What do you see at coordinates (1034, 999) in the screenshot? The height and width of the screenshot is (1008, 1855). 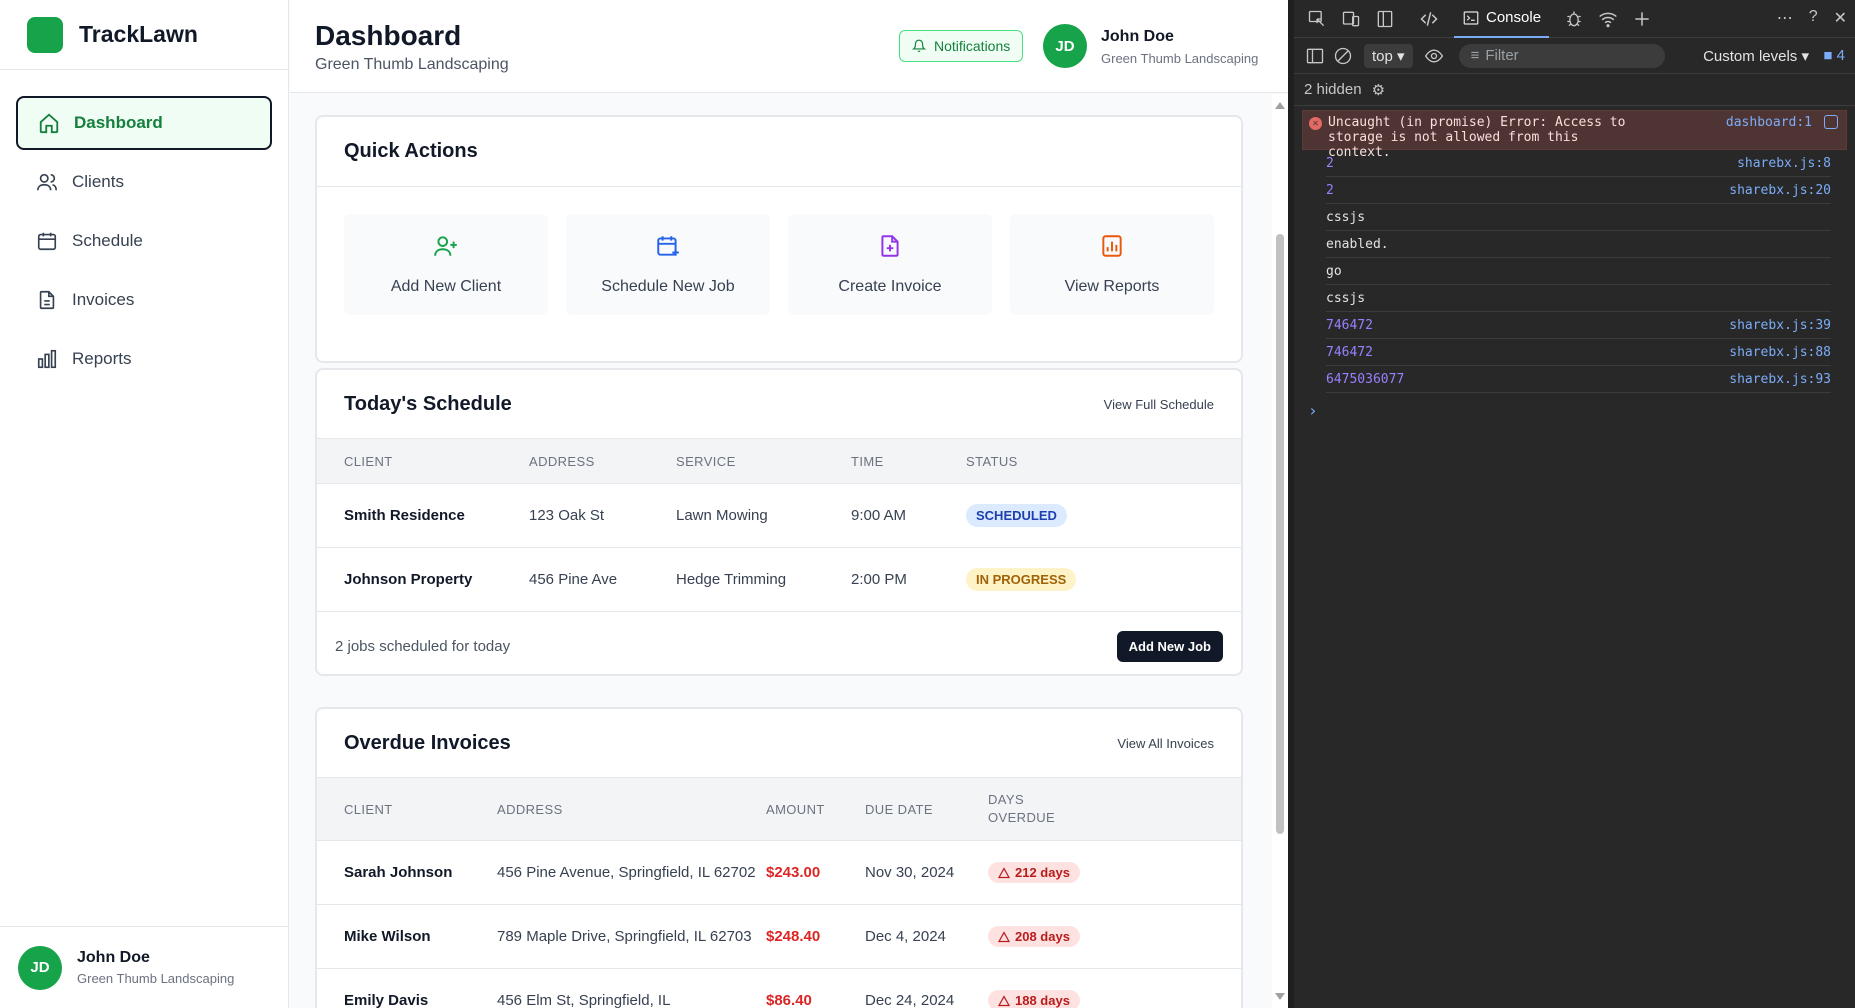 I see `days-overdue-badge: 188 days` at bounding box center [1034, 999].